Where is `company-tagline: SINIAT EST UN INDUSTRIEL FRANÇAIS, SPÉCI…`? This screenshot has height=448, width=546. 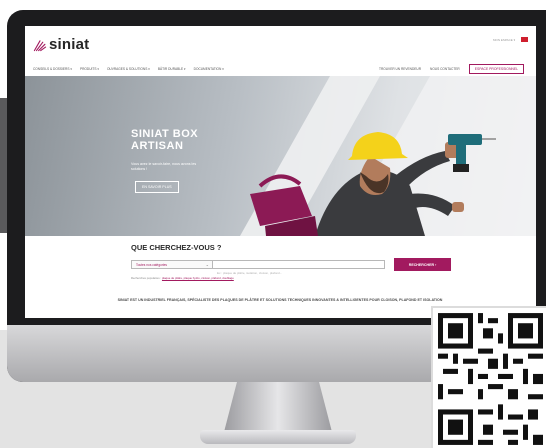
company-tagline: SINIAT EST UN INDUSTRIEL FRANÇAIS, SPÉCI… is located at coordinates (280, 300).